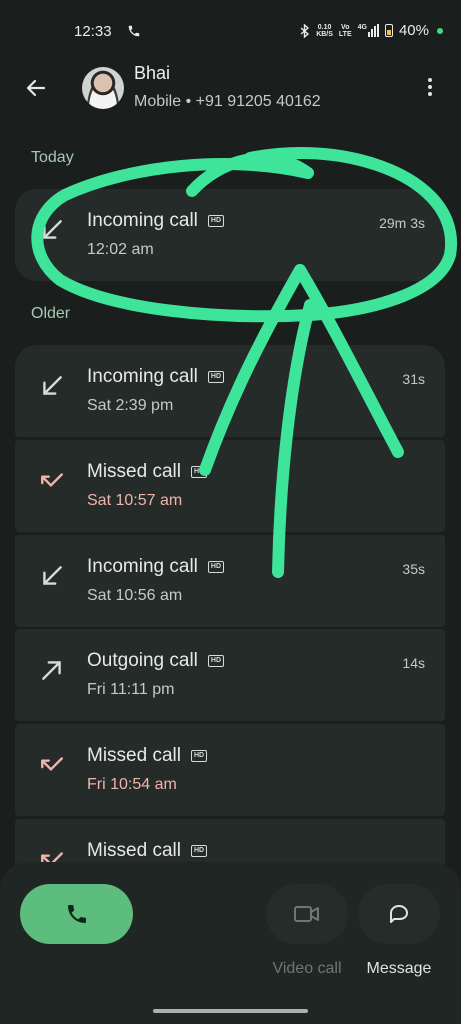  Describe the element at coordinates (152, 73) in the screenshot. I see `contact-name: Bhai` at that location.